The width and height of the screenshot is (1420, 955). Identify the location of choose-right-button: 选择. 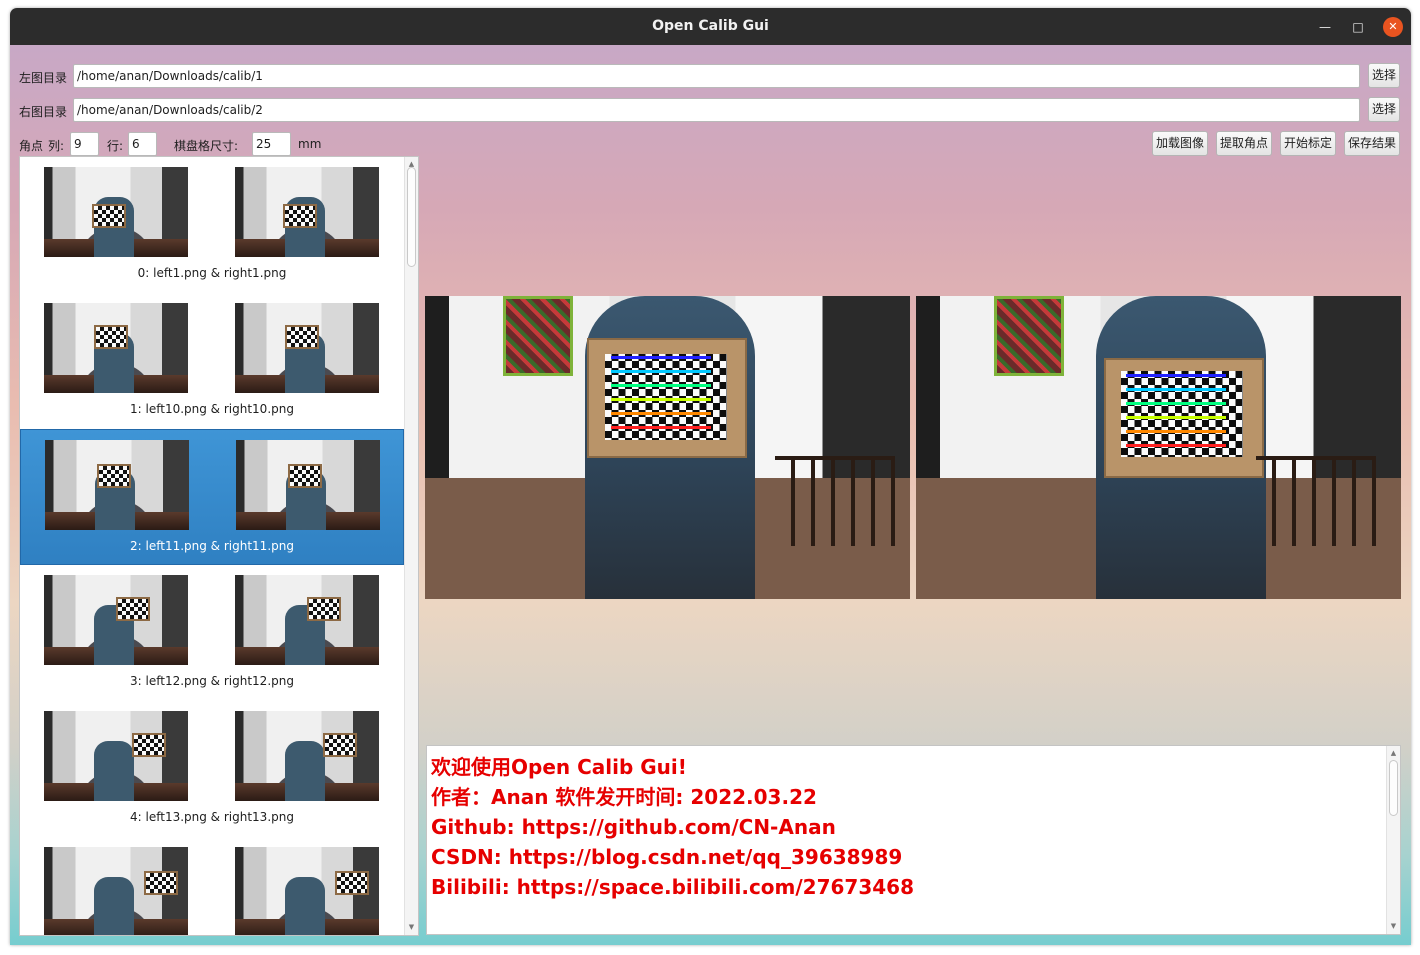
(1384, 109).